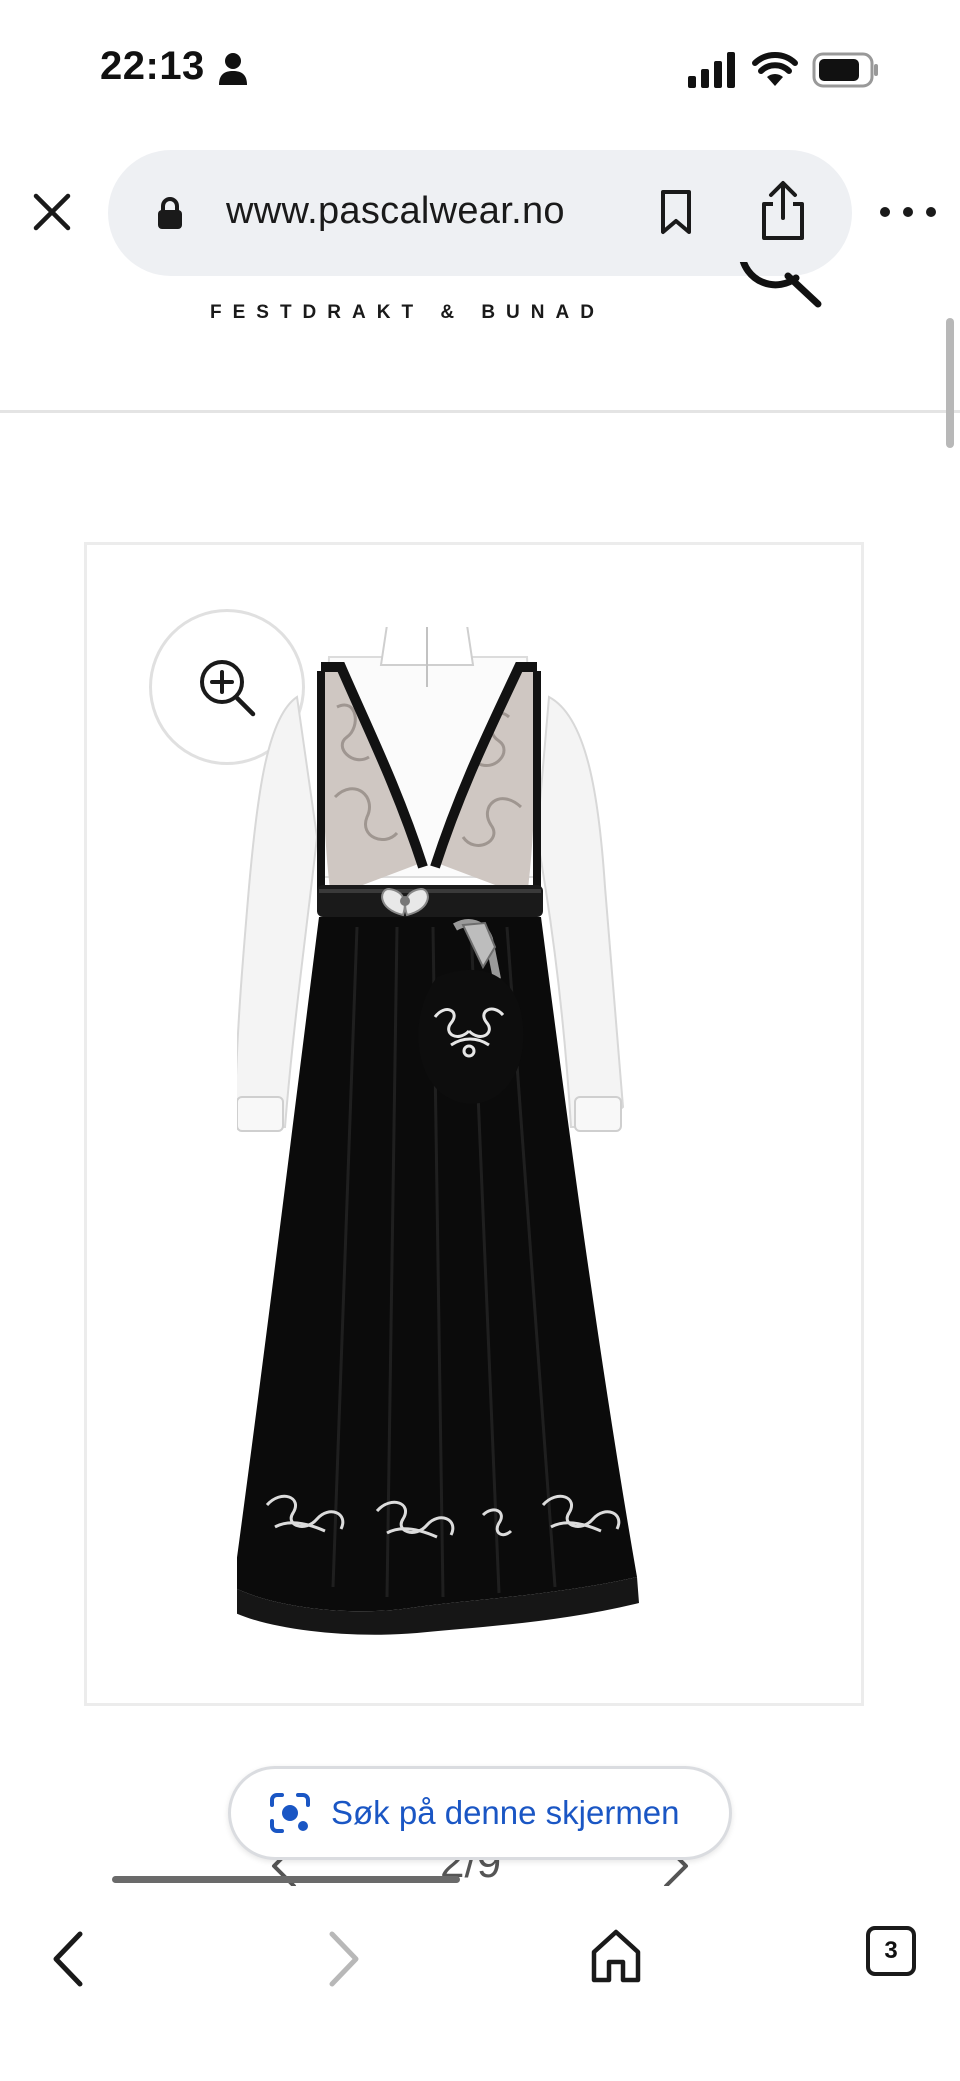 The image size is (960, 2081). I want to click on url-bar: www.pascalwear.no, so click(480, 213).